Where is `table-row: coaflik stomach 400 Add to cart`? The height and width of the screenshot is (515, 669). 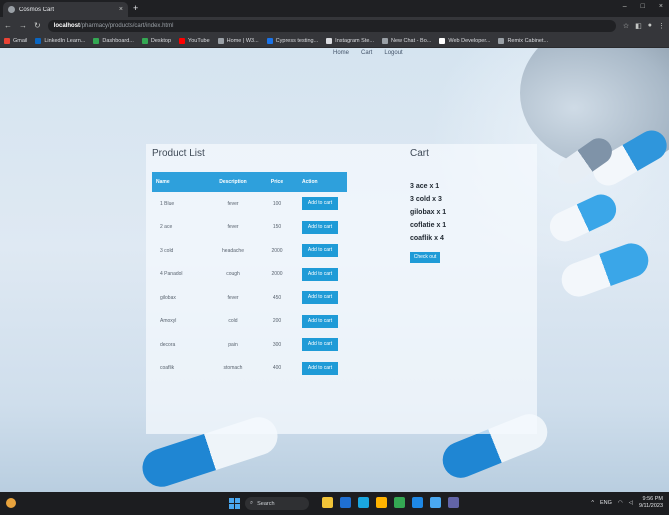 table-row: coaflik stomach 400 Add to cart is located at coordinates (249, 369).